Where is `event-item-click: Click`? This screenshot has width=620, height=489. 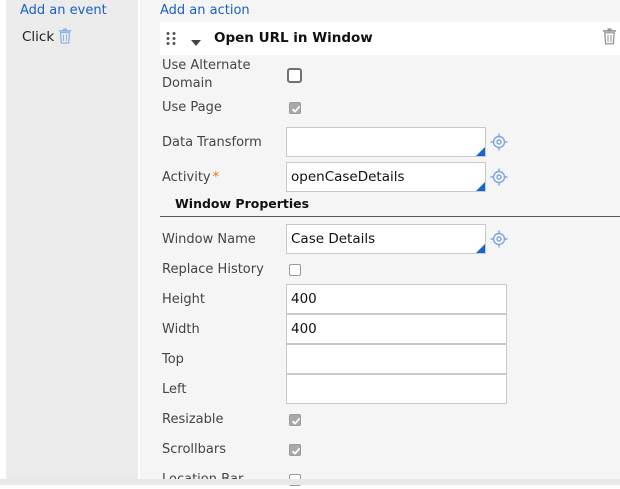 event-item-click: Click is located at coordinates (38, 37).